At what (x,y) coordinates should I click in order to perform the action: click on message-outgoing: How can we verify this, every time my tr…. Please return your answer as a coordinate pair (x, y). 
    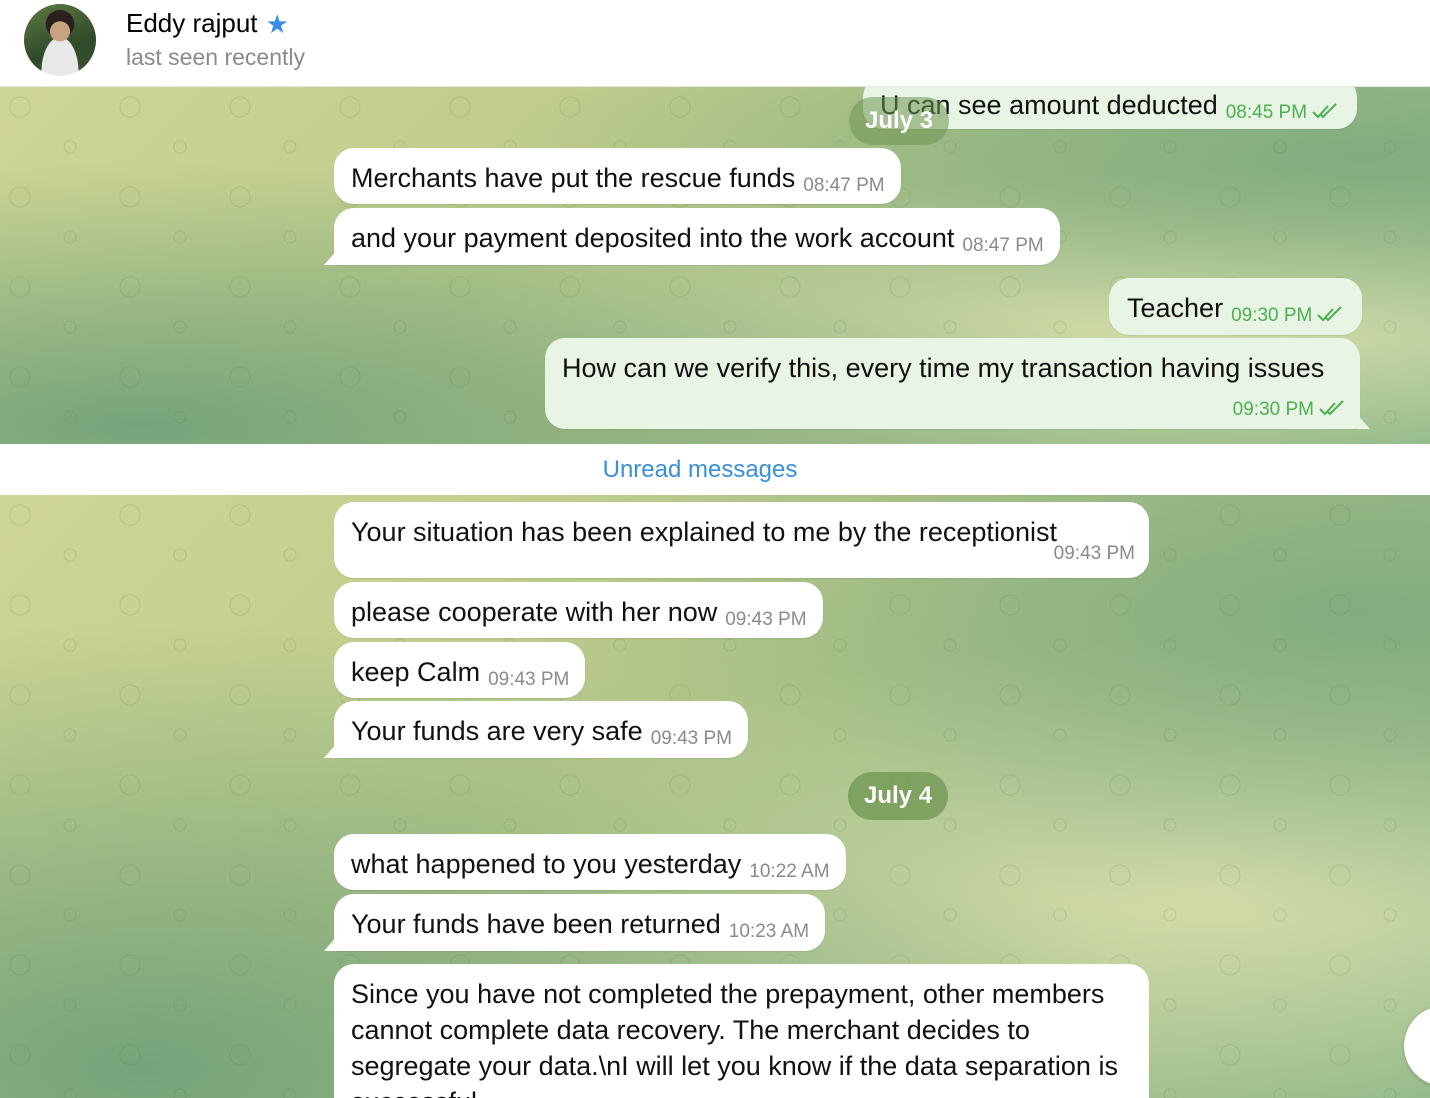
    Looking at the image, I should click on (952, 383).